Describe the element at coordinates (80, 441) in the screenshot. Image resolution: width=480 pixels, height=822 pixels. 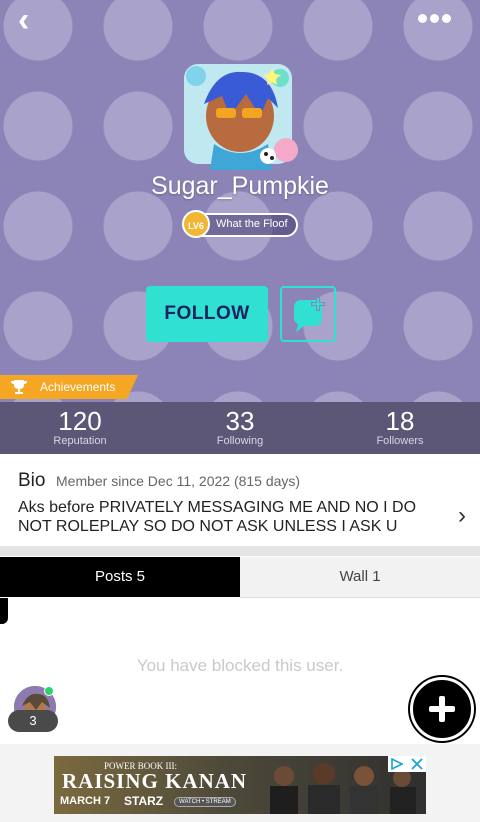
I see `stat-label: Reputation` at that location.